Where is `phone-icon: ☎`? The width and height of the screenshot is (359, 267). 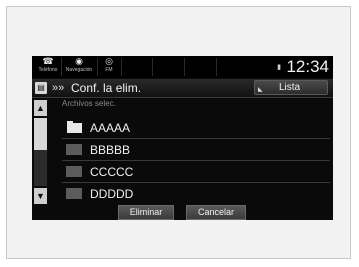
phone-icon: ☎ is located at coordinates (48, 61).